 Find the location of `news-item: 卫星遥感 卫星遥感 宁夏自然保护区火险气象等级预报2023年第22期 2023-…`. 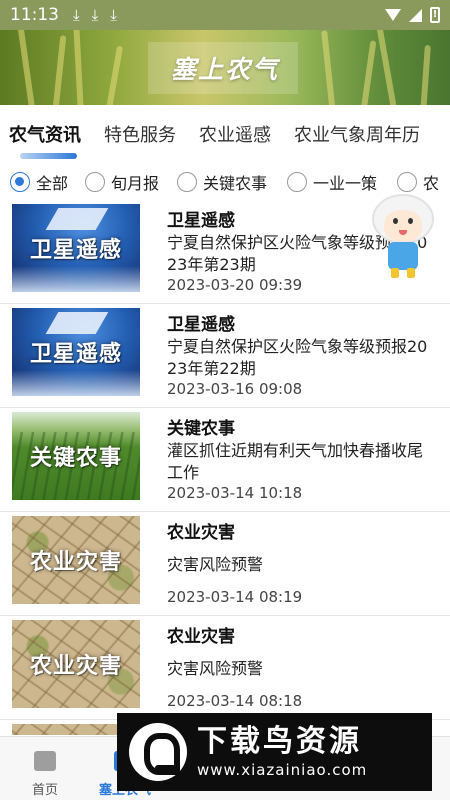

news-item: 卫星遥感 卫星遥感 宁夏自然保护区火险气象等级预报2023年第22期 2023-… is located at coordinates (225, 356).